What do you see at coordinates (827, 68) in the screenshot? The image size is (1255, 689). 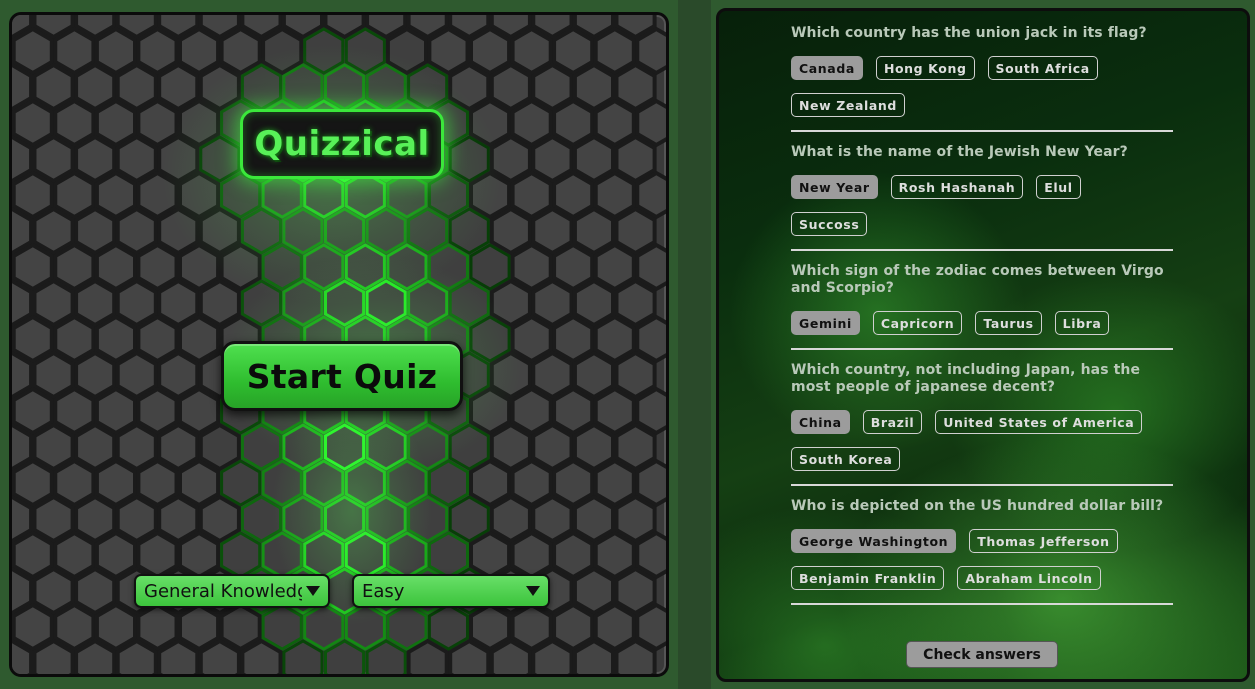 I see `answer-button: Canada` at bounding box center [827, 68].